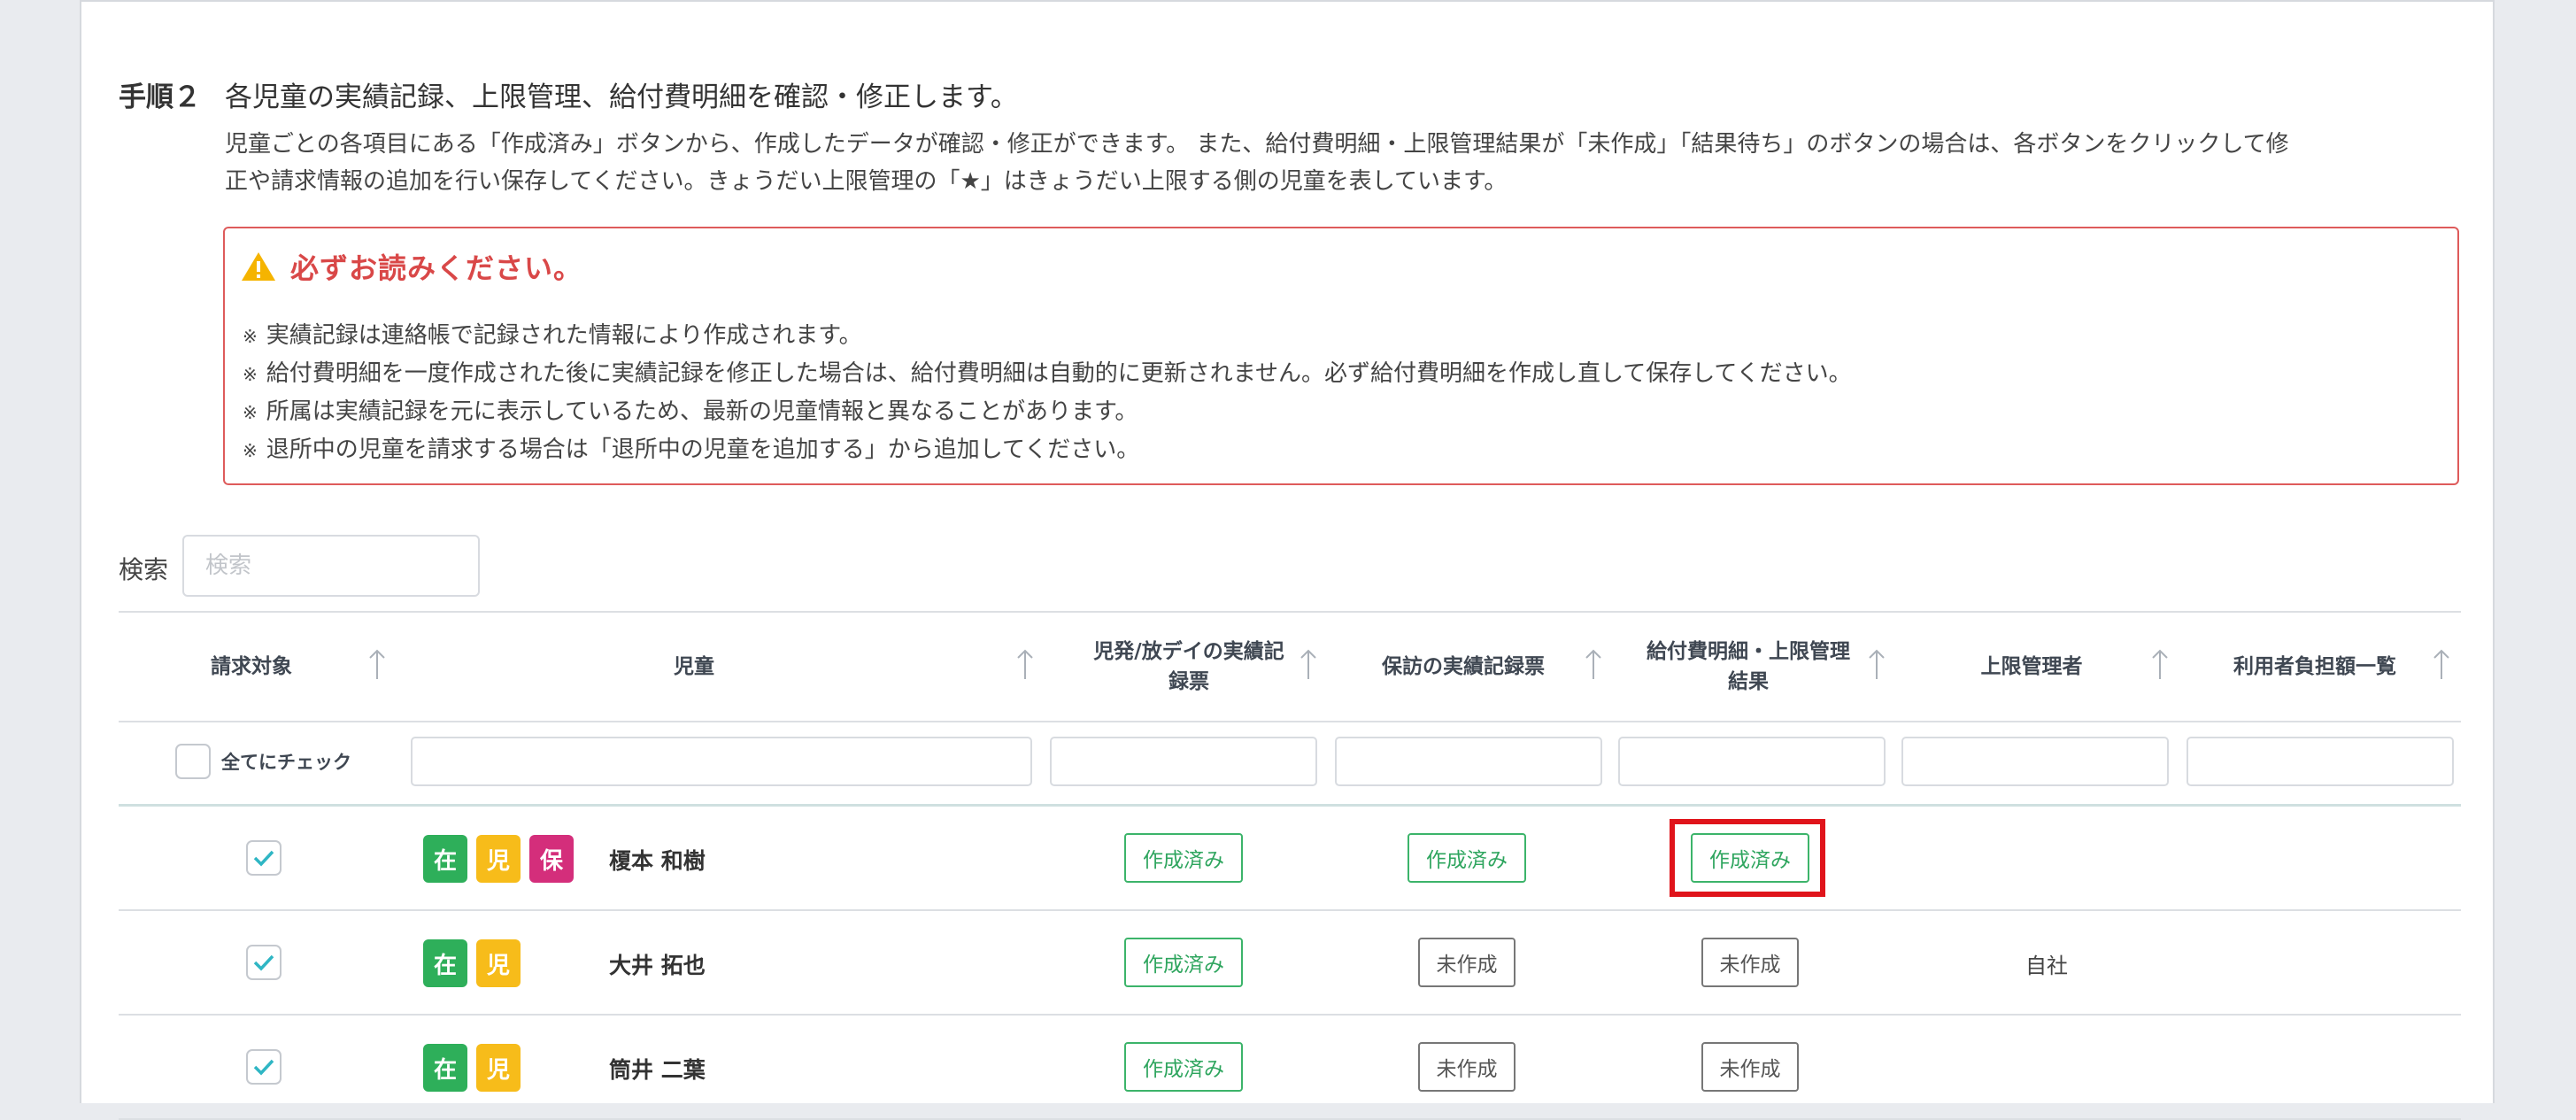  I want to click on manager-value: 自社, so click(2046, 966).